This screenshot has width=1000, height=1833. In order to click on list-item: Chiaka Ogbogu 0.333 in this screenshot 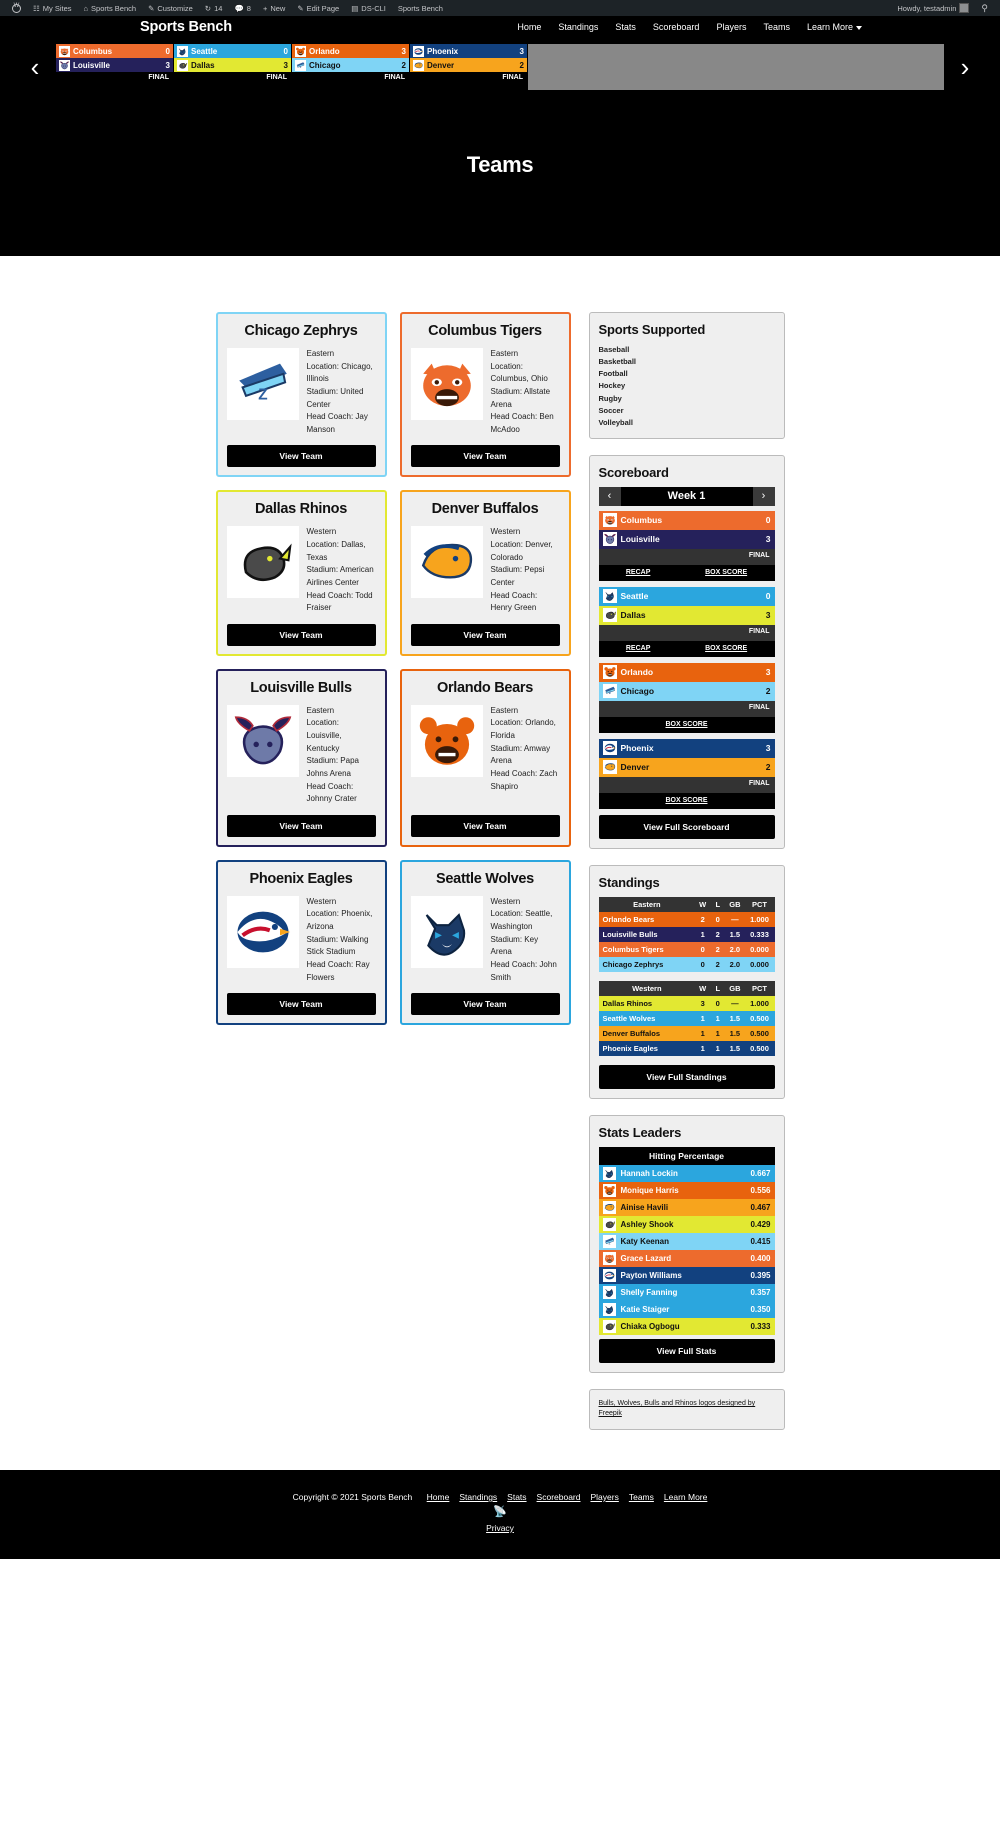, I will do `click(686, 1326)`.